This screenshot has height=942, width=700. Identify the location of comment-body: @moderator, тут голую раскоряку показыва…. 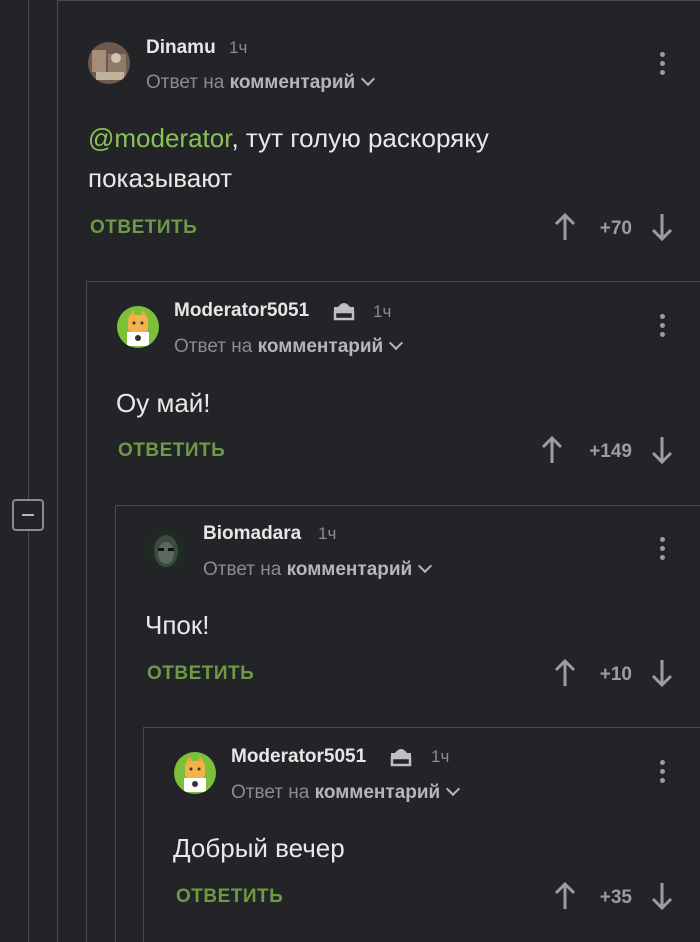
(348, 158).